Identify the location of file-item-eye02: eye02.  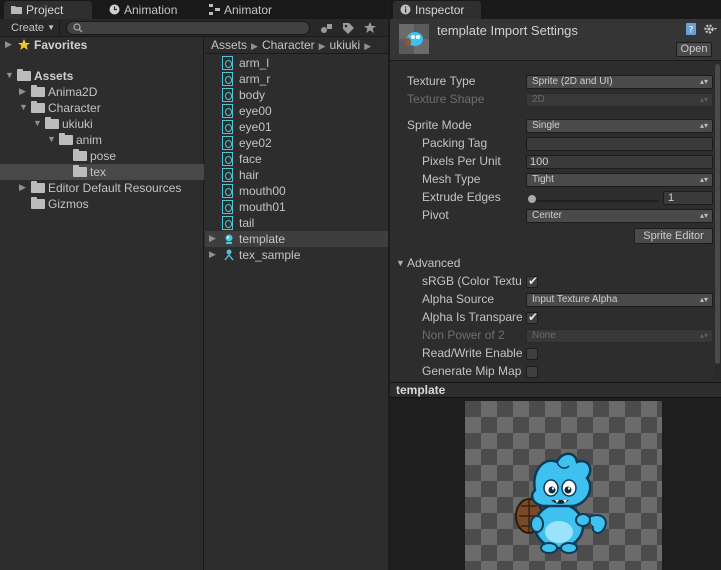
(296, 143).